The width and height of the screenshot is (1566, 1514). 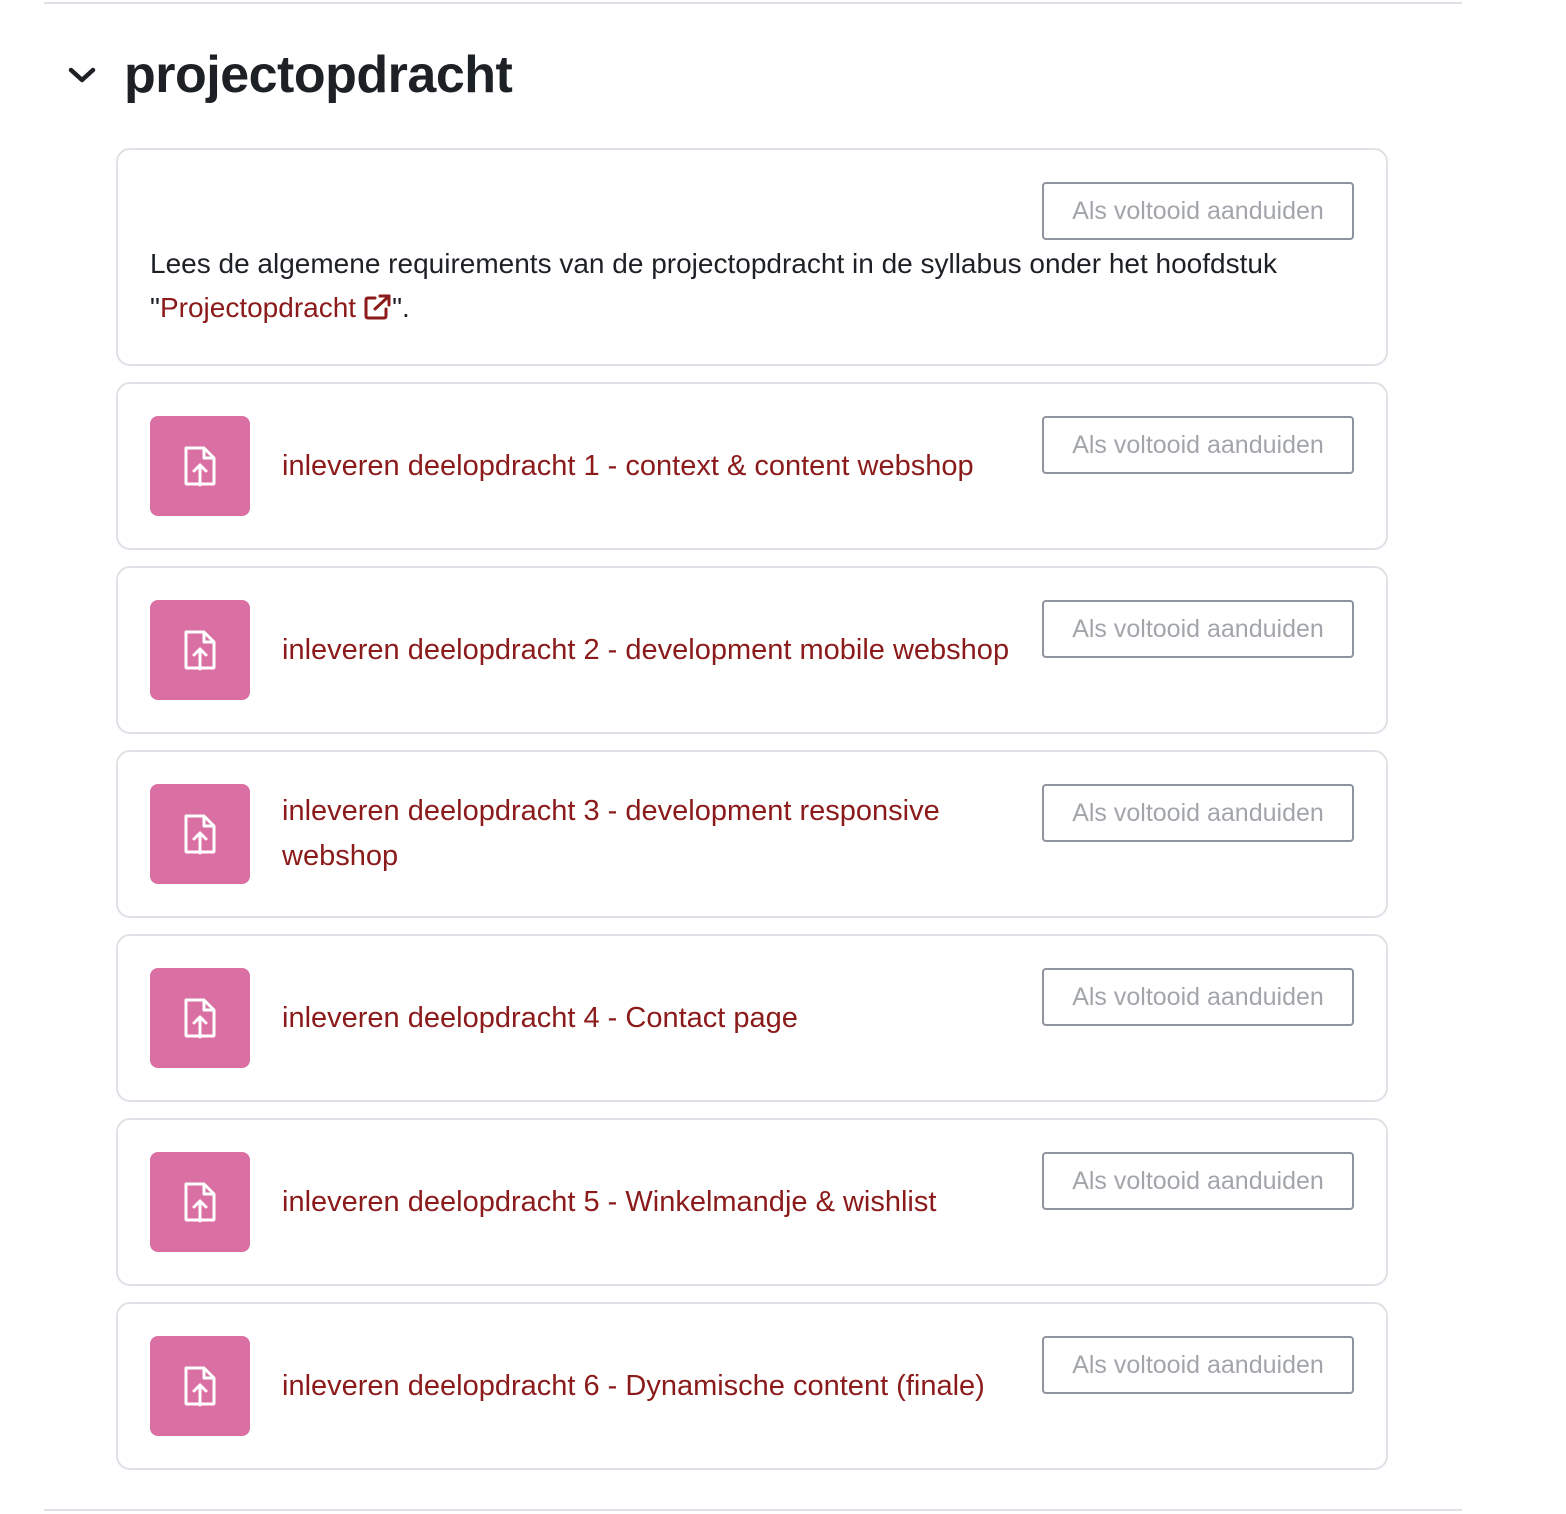 What do you see at coordinates (657, 1018) in the screenshot?
I see `activity-link: inleveren deelopdracht 4 - Contact page` at bounding box center [657, 1018].